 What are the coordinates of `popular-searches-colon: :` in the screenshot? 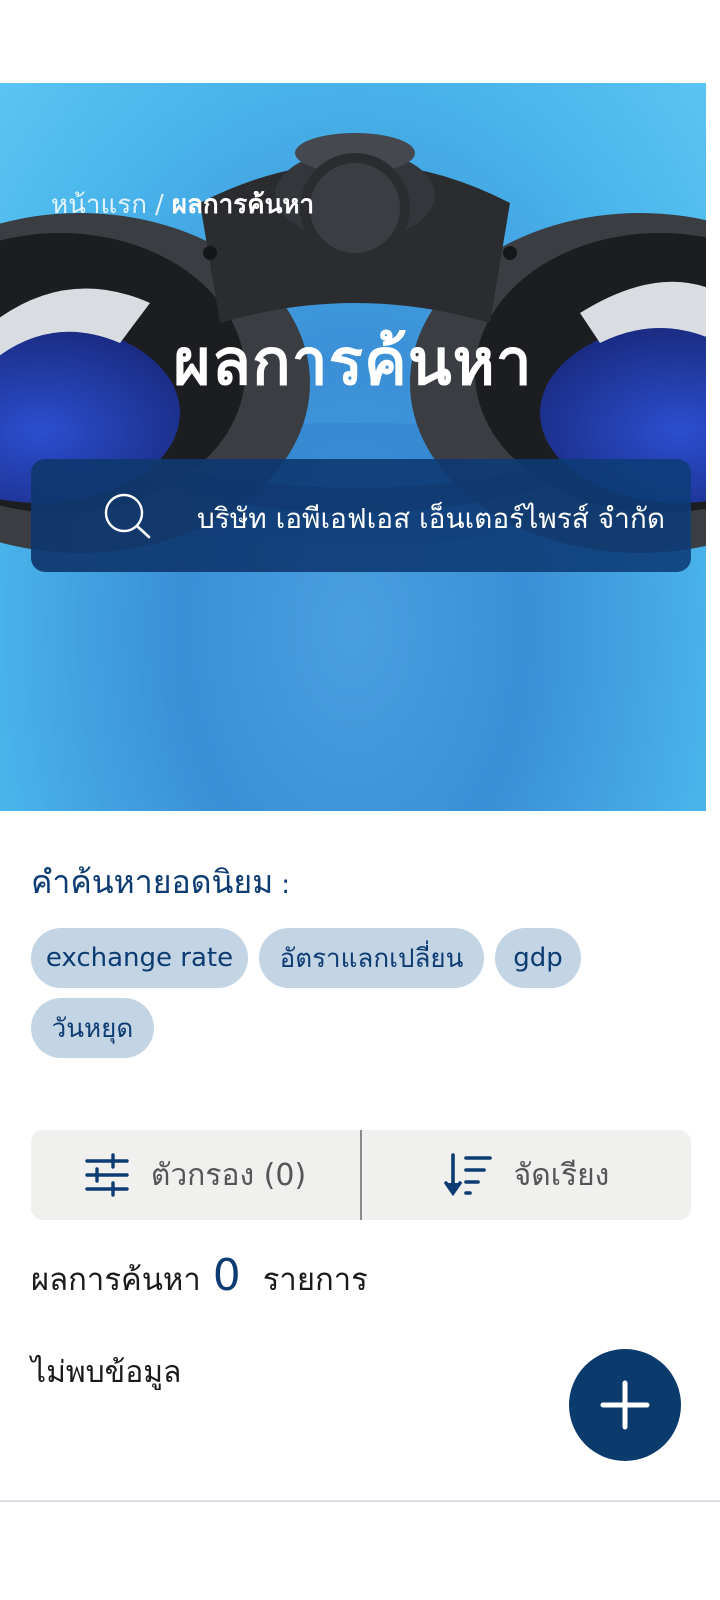 It's located at (285, 885).